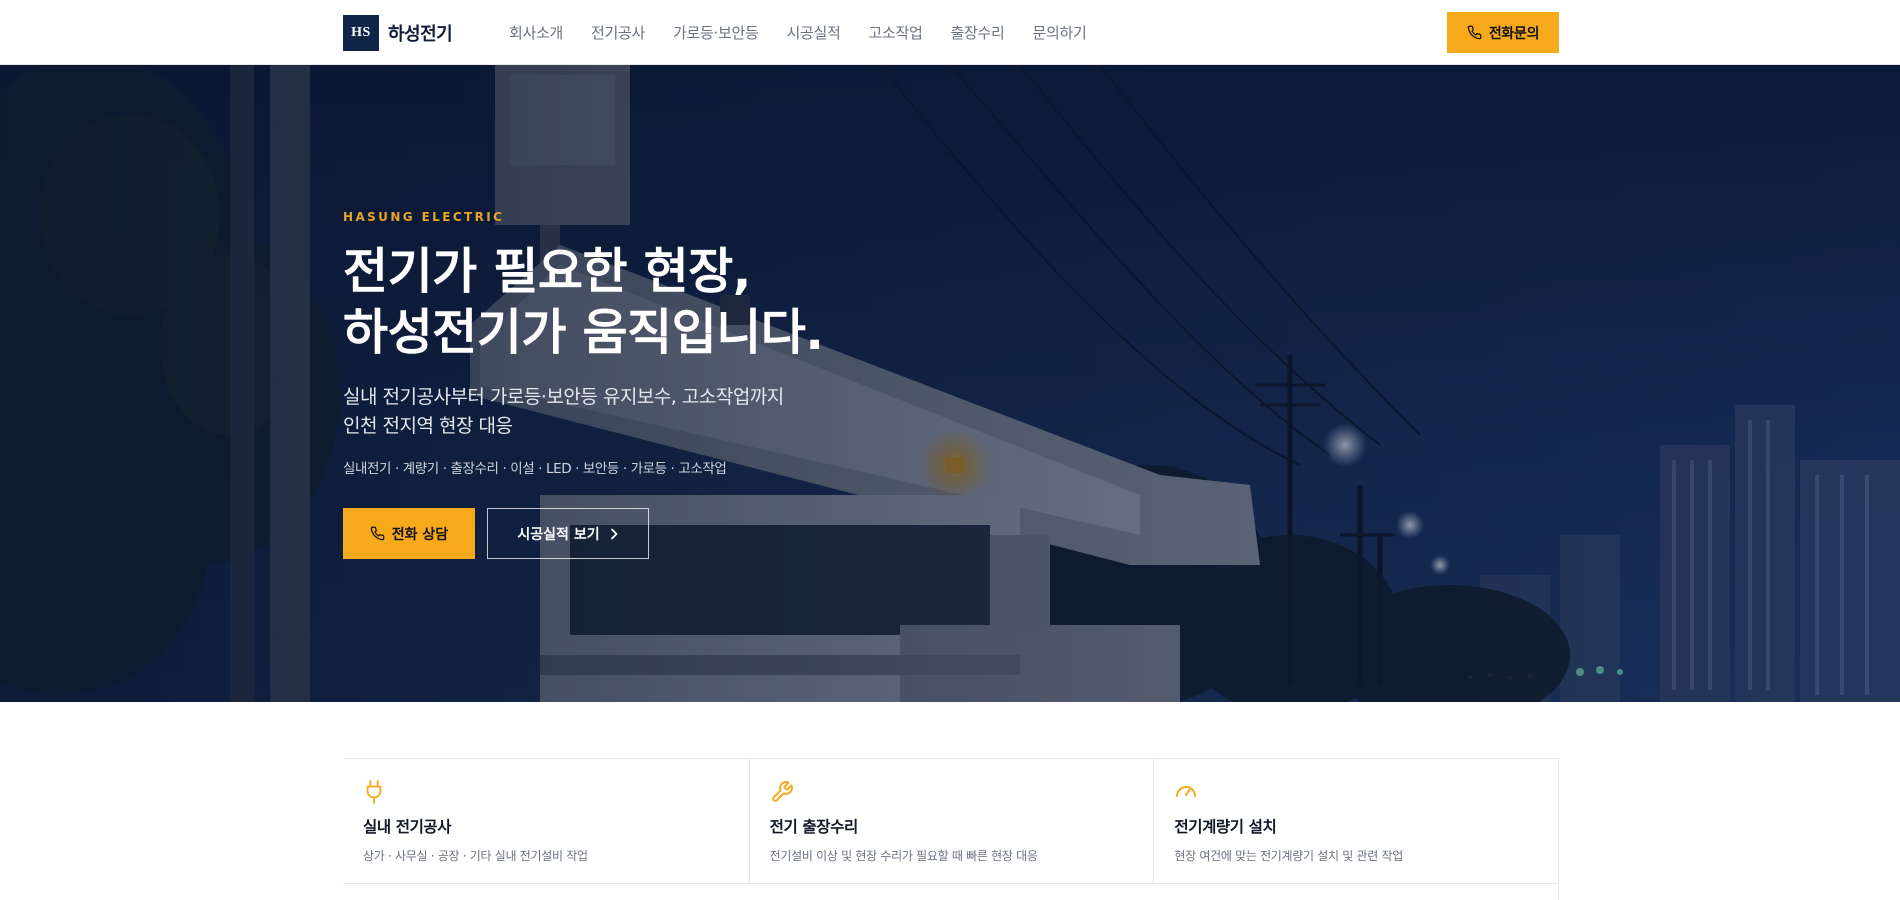 This screenshot has height=900, width=1900. I want to click on service-title: 전기계량기 설치, so click(1225, 827).